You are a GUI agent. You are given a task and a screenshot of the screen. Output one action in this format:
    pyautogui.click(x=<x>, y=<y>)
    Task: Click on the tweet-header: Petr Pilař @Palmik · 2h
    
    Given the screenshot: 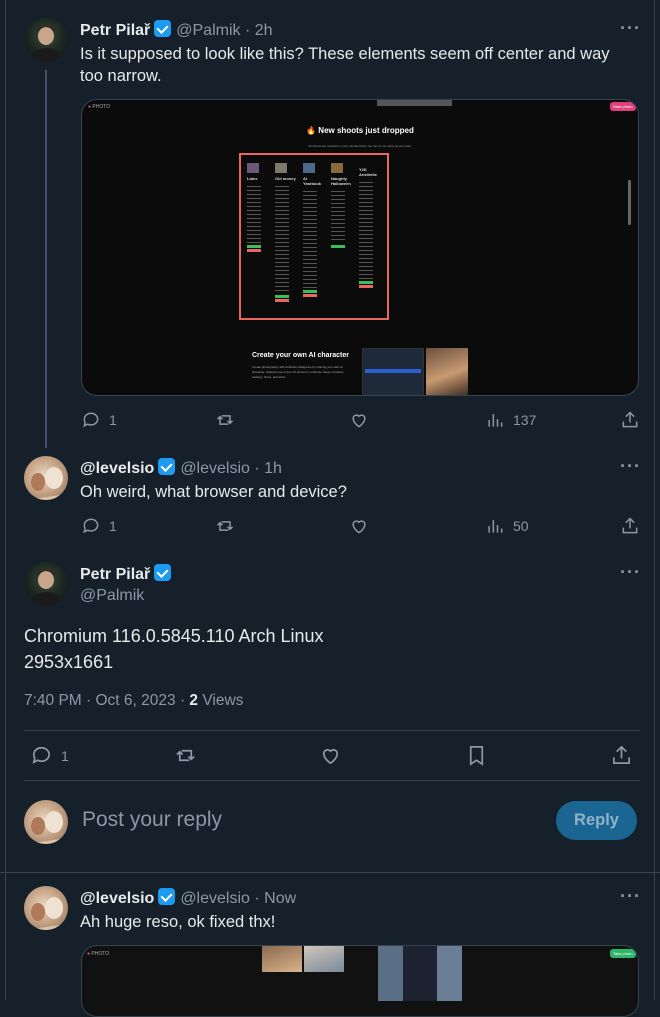 What is the action you would take?
    pyautogui.click(x=176, y=30)
    